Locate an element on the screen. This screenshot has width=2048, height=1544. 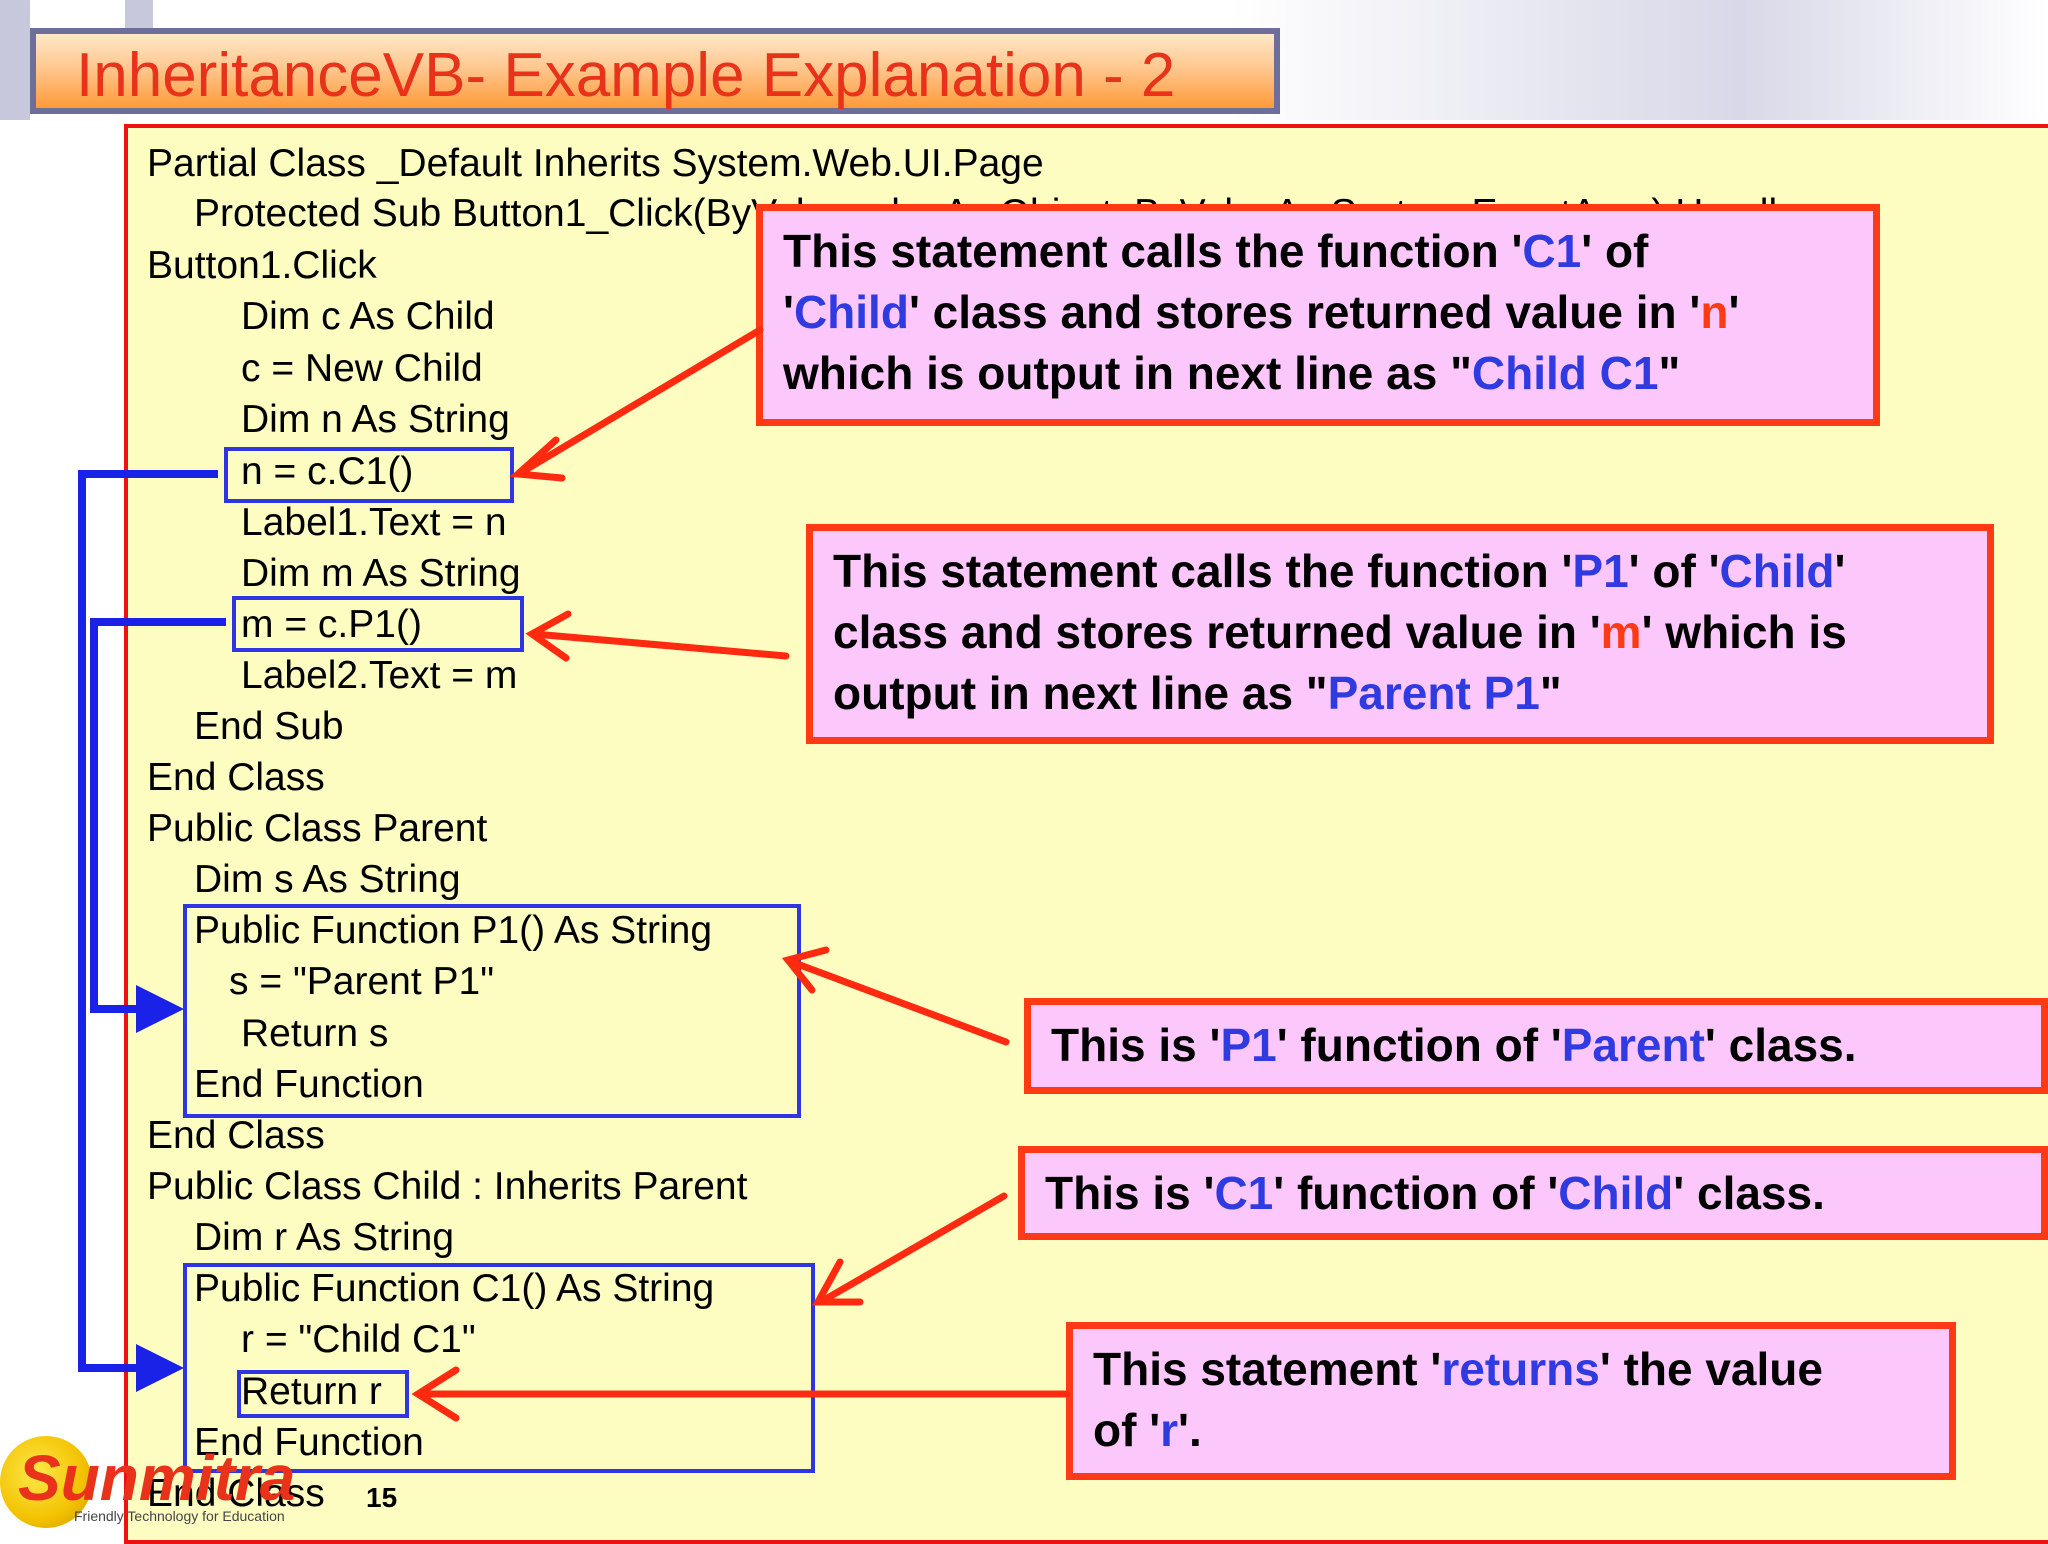
red-arrow-to-n-call is located at coordinates (641, 401).